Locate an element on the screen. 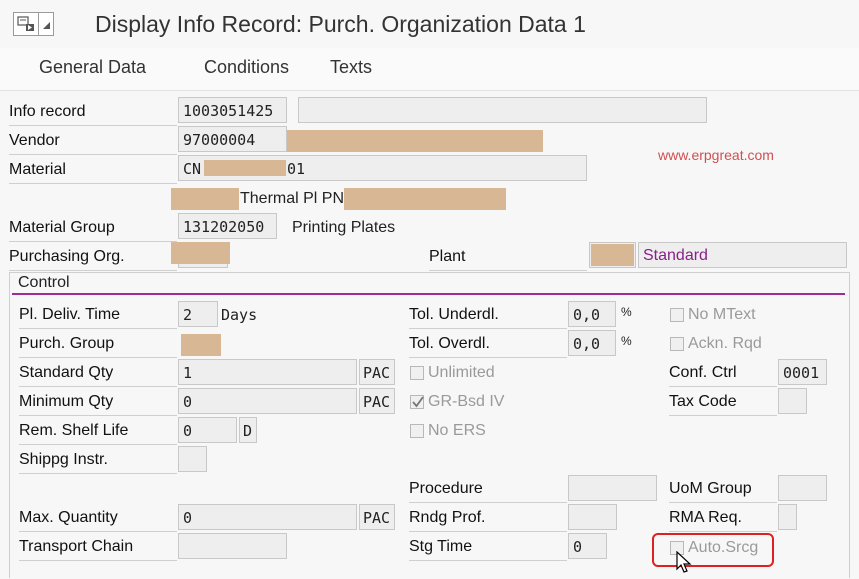 This screenshot has width=859, height=579. max-quantity-label: Max. Quantity is located at coordinates (98, 518).